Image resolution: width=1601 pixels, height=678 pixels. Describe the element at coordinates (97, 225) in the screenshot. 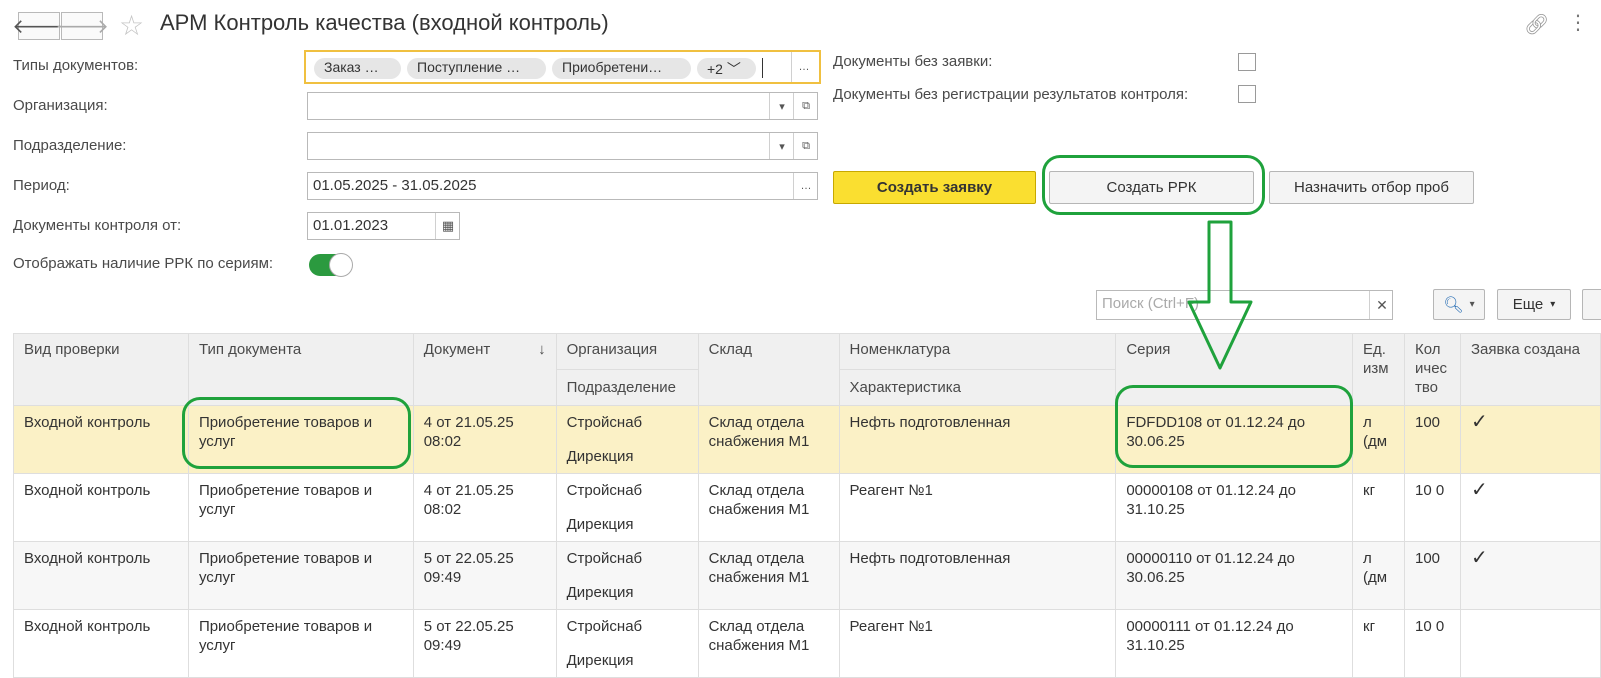

I see `control-from-label: Документы контроля от:` at that location.